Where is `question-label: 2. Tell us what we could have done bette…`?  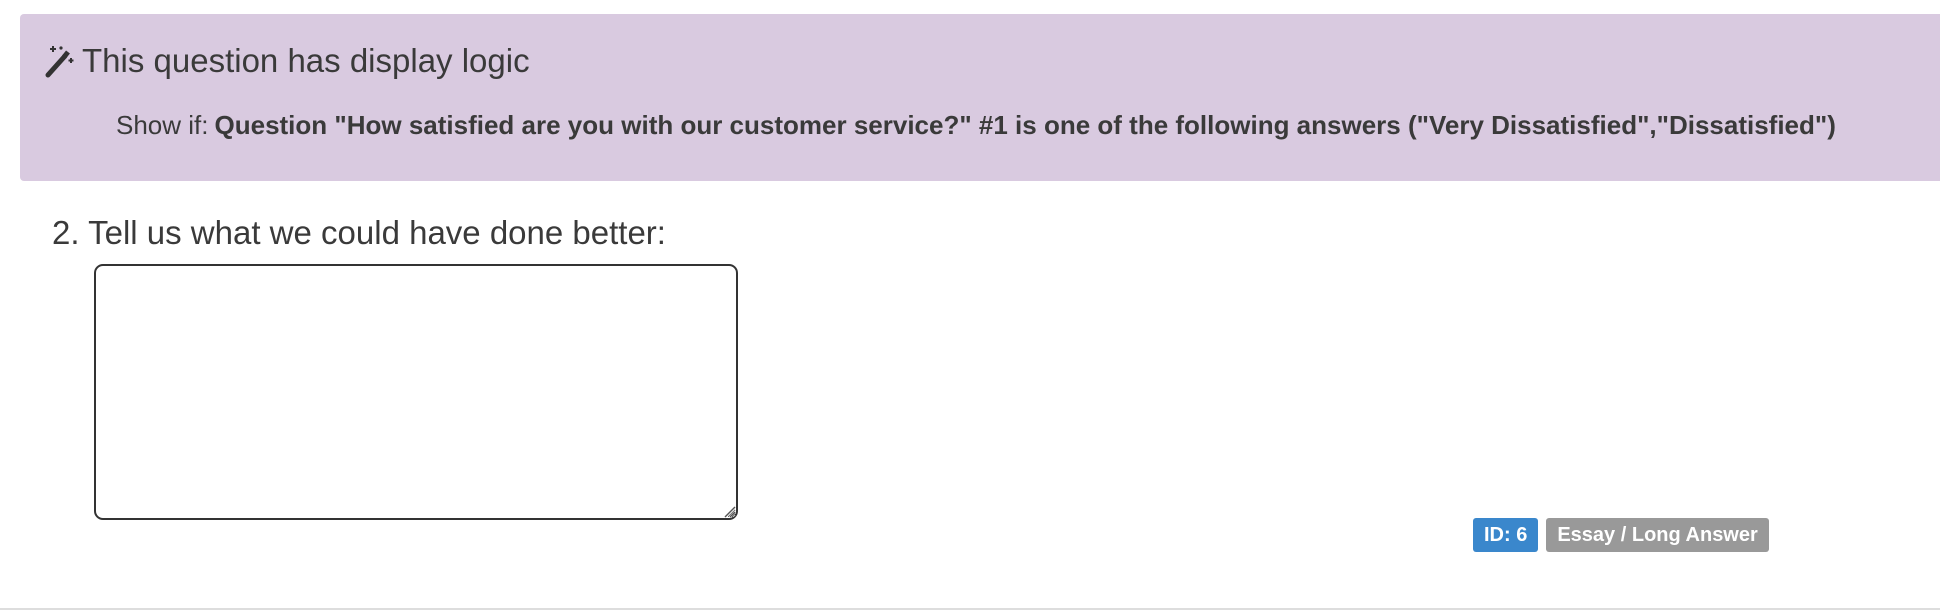
question-label: 2. Tell us what we could have done bette… is located at coordinates (359, 232).